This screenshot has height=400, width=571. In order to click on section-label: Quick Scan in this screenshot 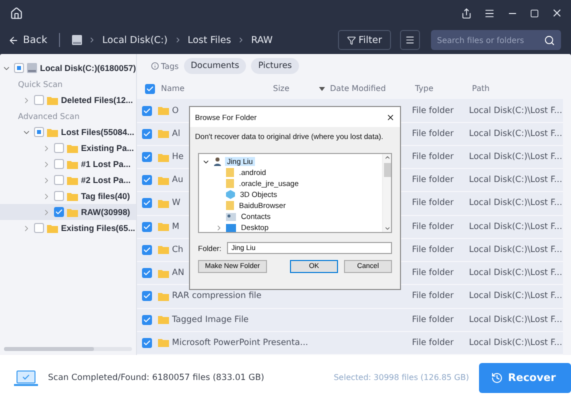, I will do `click(40, 85)`.